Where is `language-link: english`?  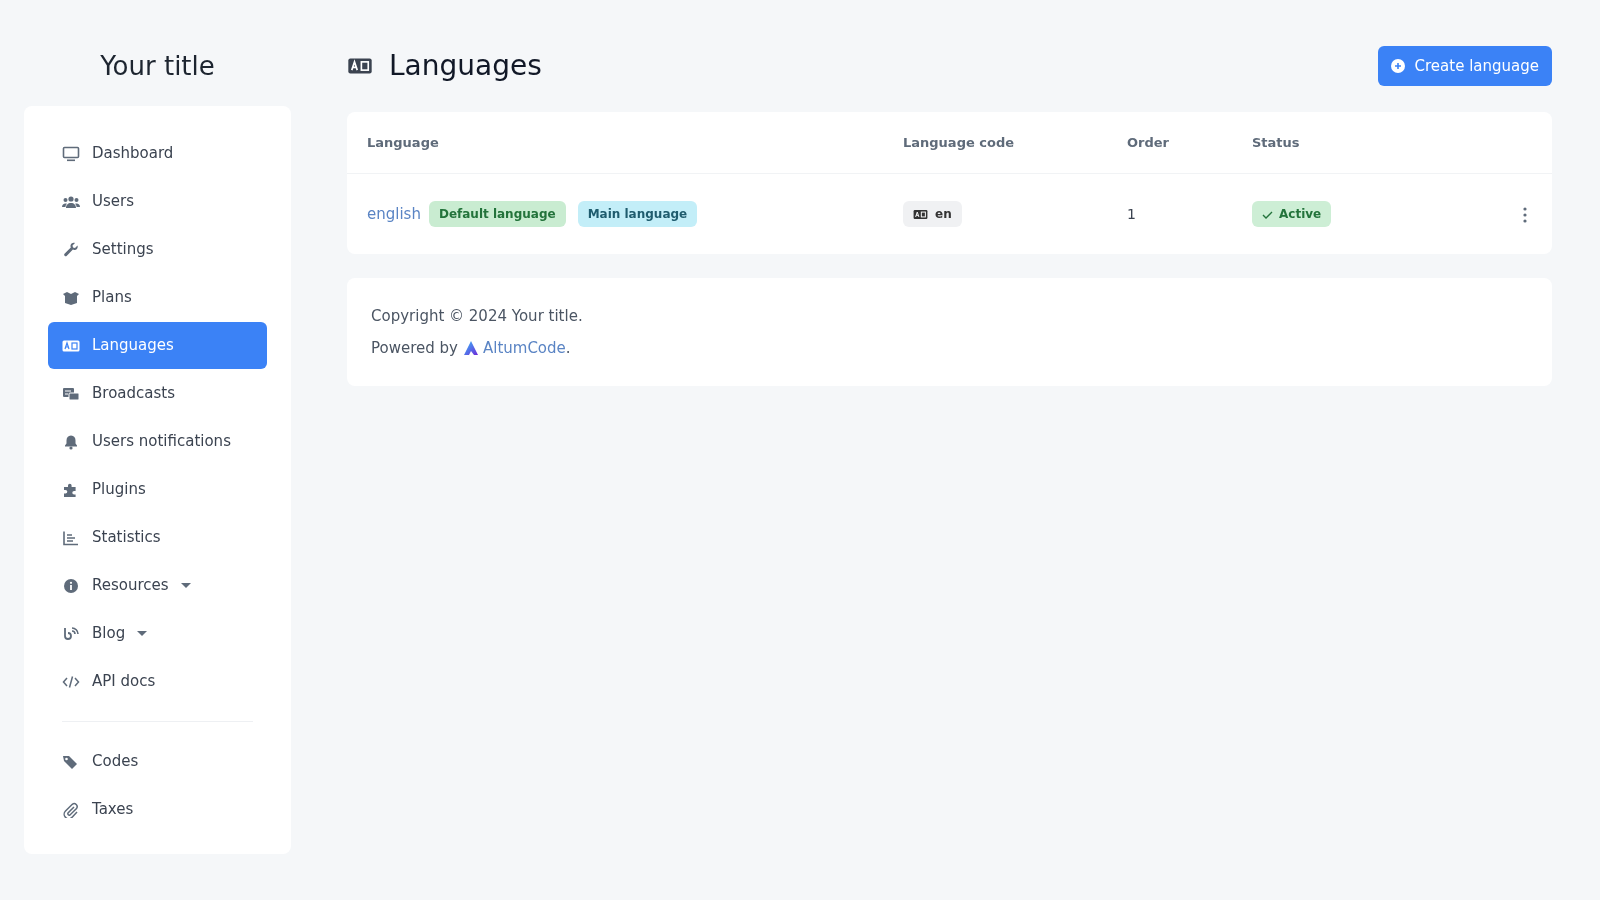 language-link: english is located at coordinates (394, 214).